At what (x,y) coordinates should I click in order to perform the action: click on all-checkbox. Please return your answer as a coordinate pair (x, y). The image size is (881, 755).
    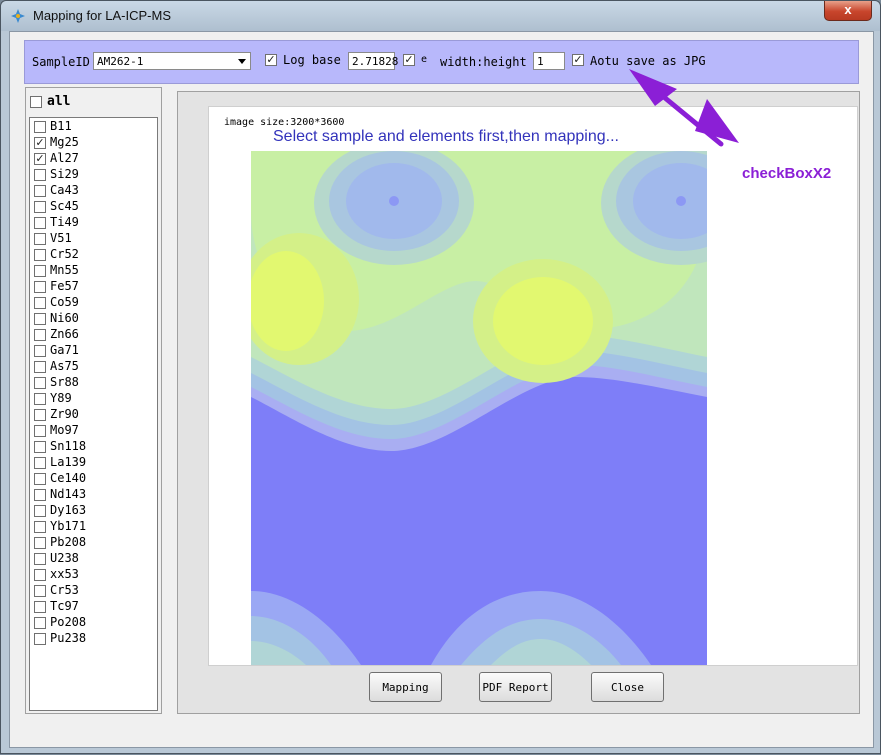
    Looking at the image, I should click on (36, 102).